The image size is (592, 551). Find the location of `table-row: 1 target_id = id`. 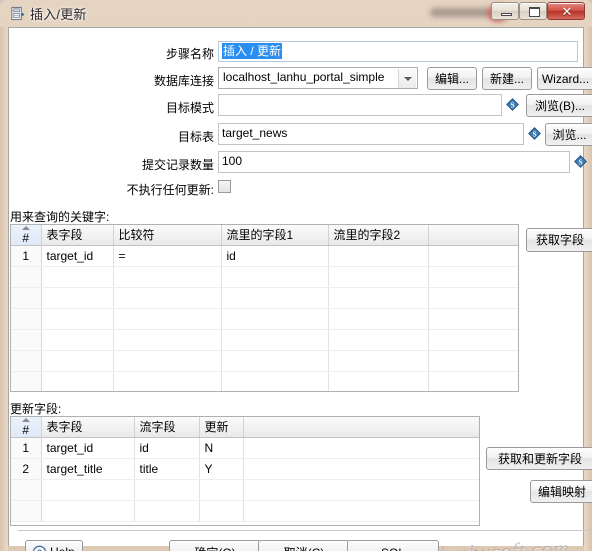

table-row: 1 target_id = id is located at coordinates (264, 256).